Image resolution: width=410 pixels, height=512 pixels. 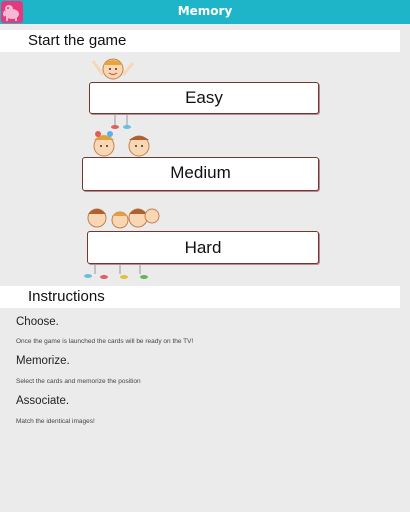 What do you see at coordinates (200, 297) in the screenshot?
I see `instructions-header: Instructions` at bounding box center [200, 297].